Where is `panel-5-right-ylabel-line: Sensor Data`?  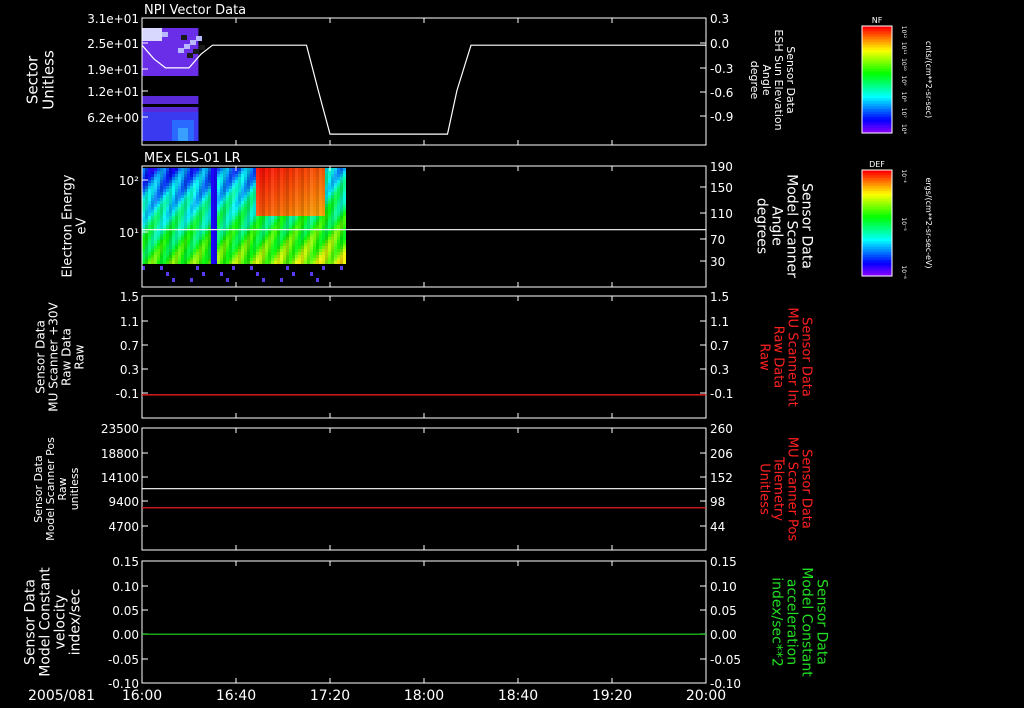 panel-5-right-ylabel-line: Sensor Data is located at coordinates (822, 622).